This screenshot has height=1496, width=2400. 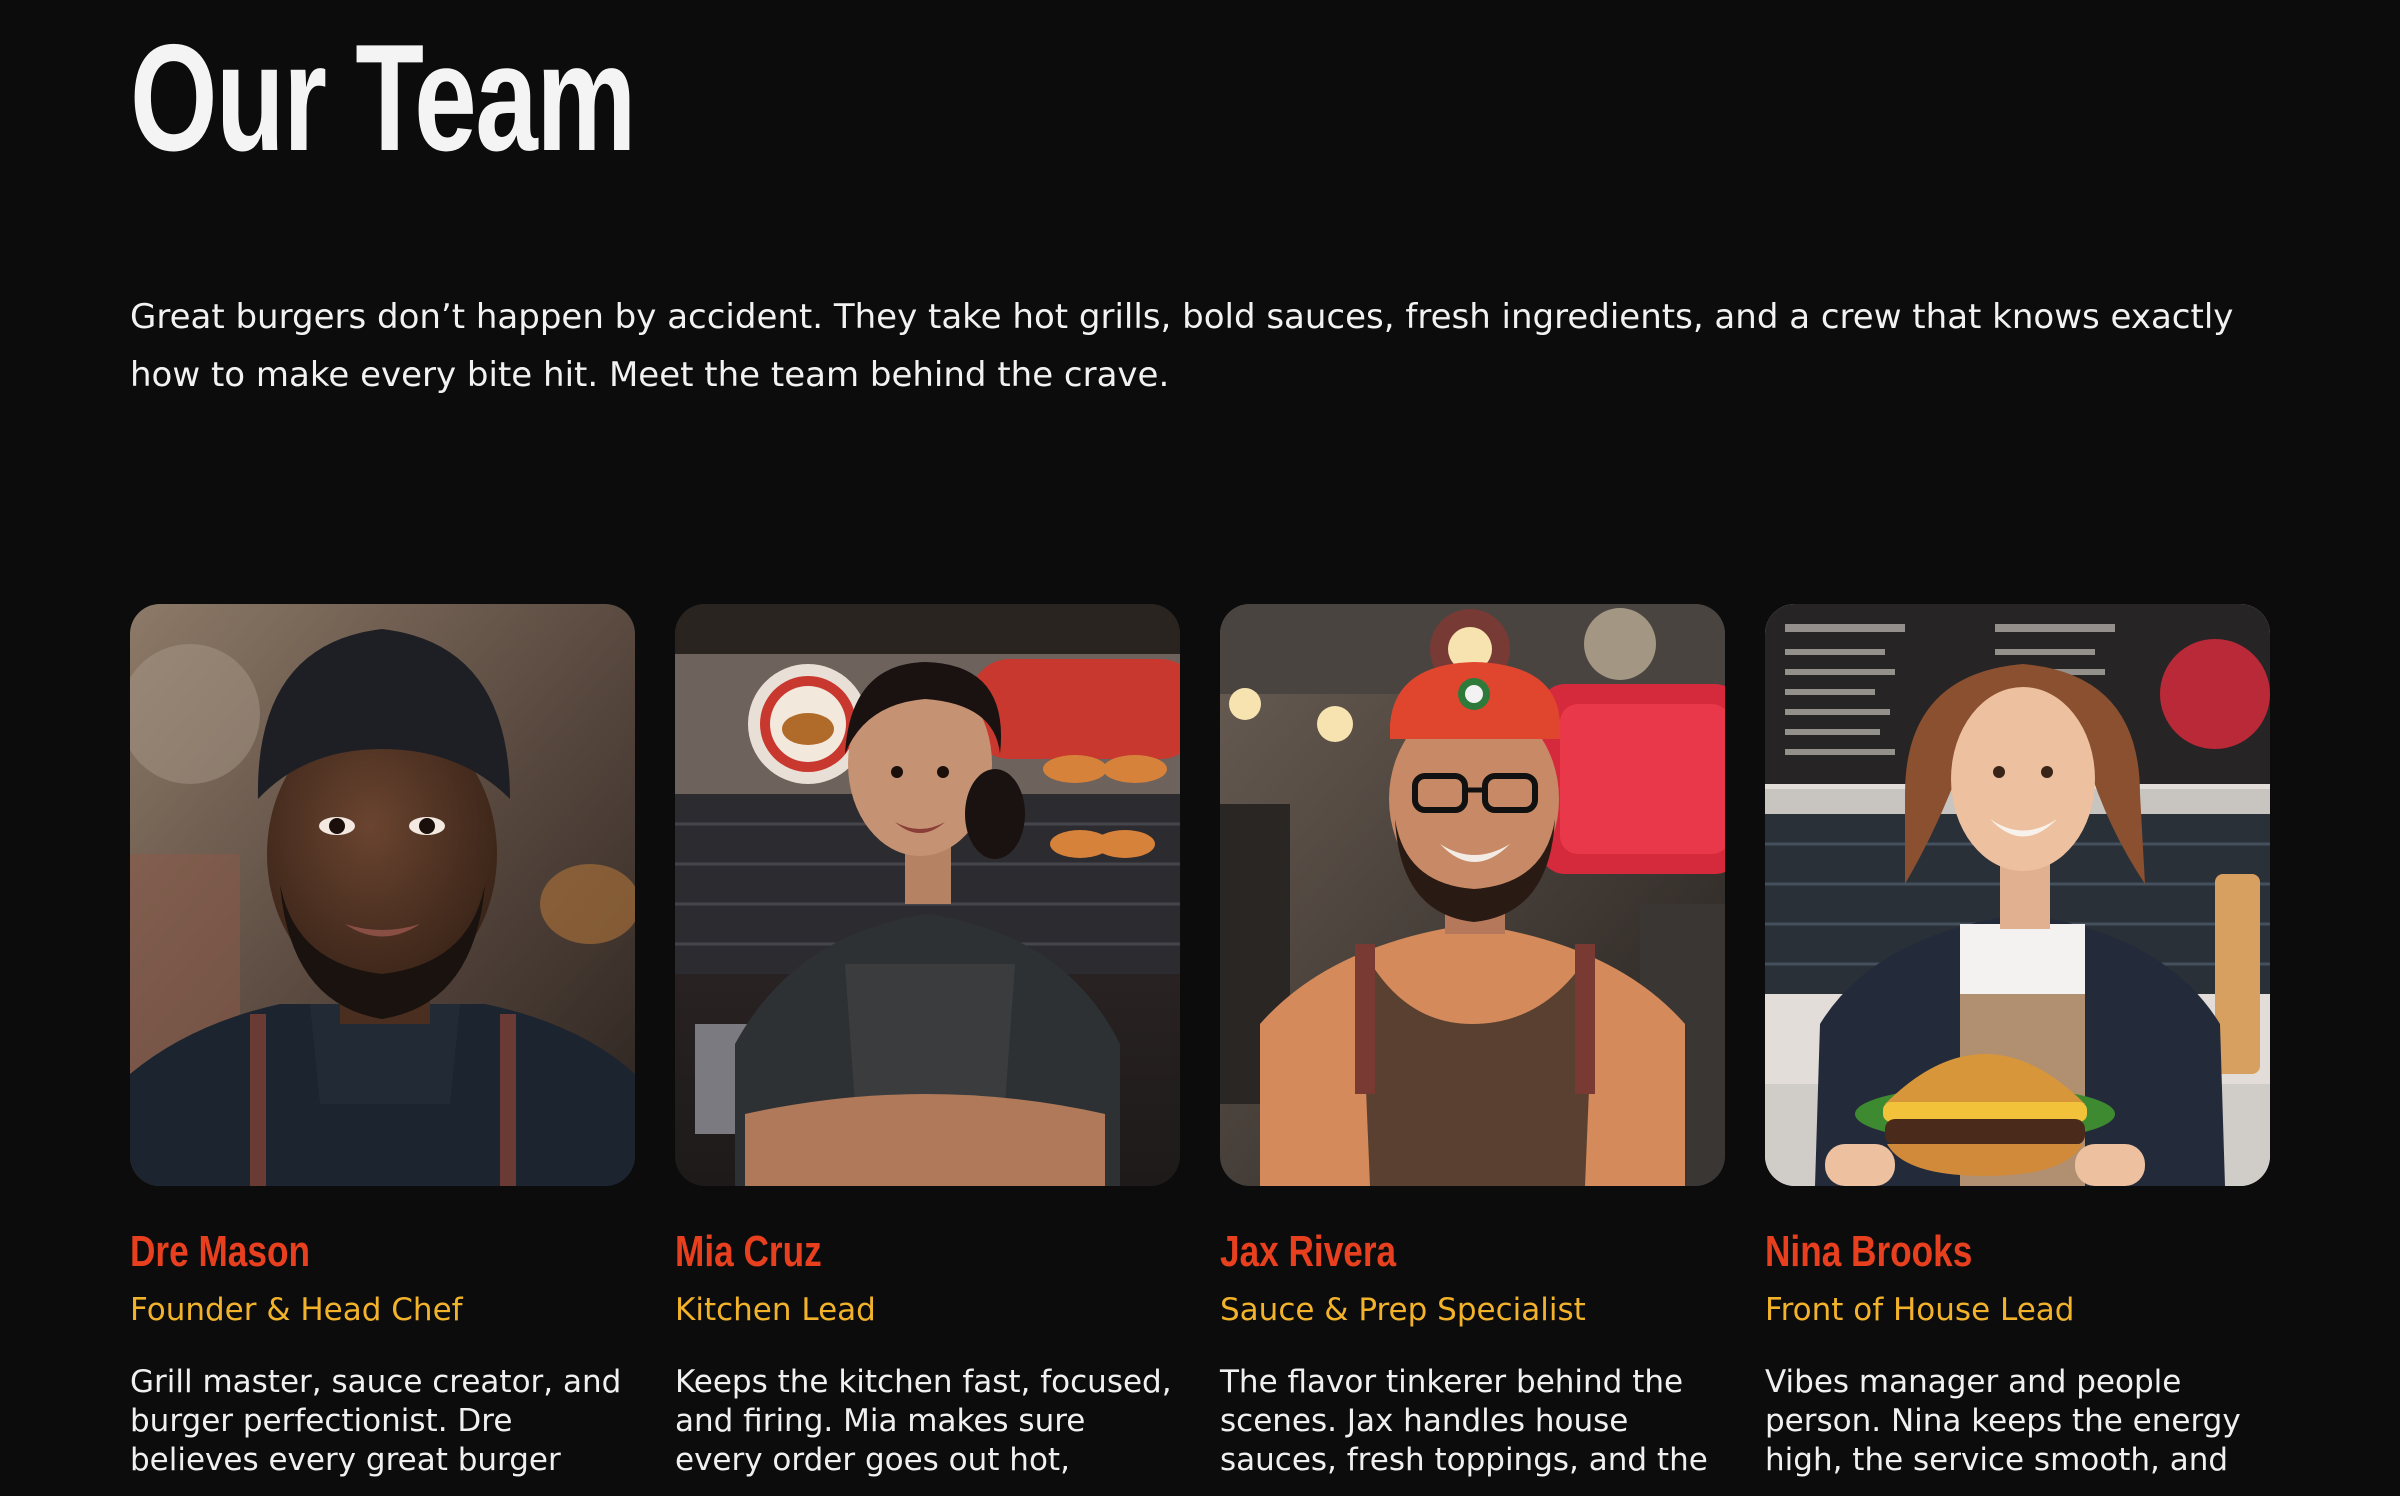 I want to click on team-member-name: Jax Rivera, so click(x=1308, y=1251).